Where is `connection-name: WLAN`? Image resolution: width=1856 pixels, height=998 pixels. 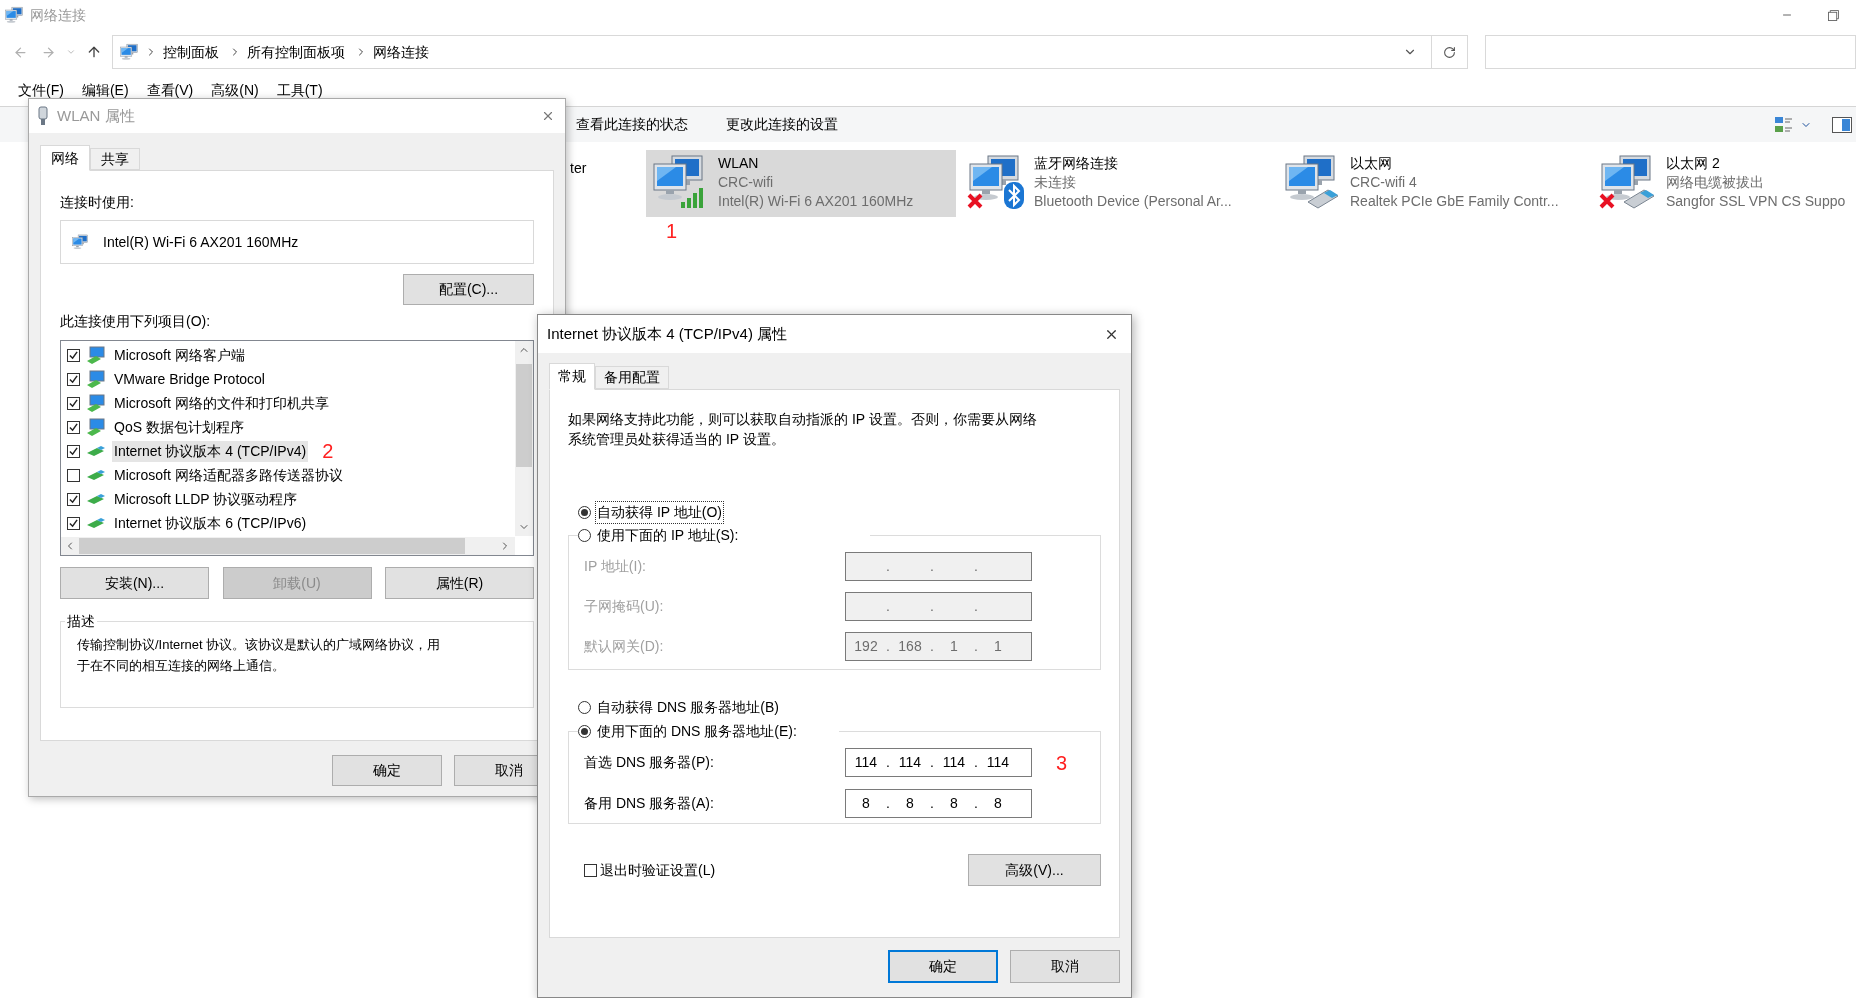 connection-name: WLAN is located at coordinates (739, 163).